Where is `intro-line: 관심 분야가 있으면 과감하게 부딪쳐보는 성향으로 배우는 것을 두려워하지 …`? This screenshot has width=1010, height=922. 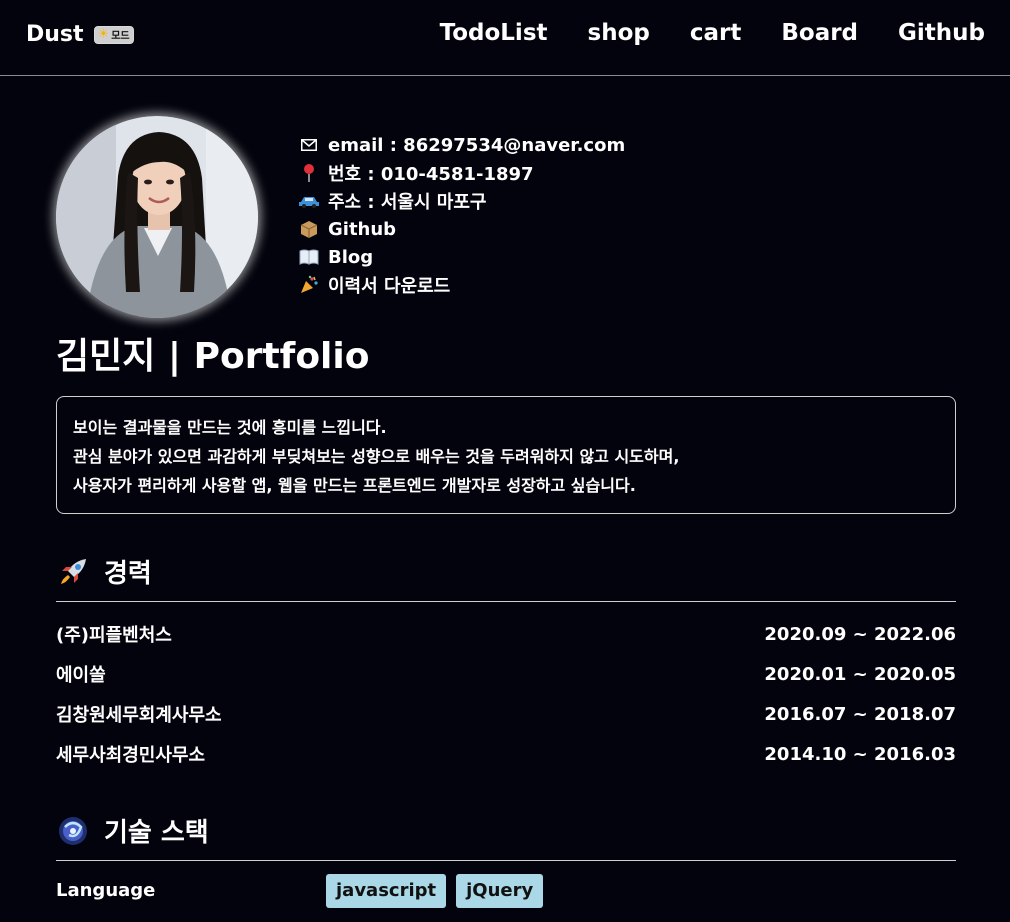
intro-line: 관심 분야가 있으면 과감하게 부딪쳐보는 성향으로 배우는 것을 두려워하지 … is located at coordinates (376, 456).